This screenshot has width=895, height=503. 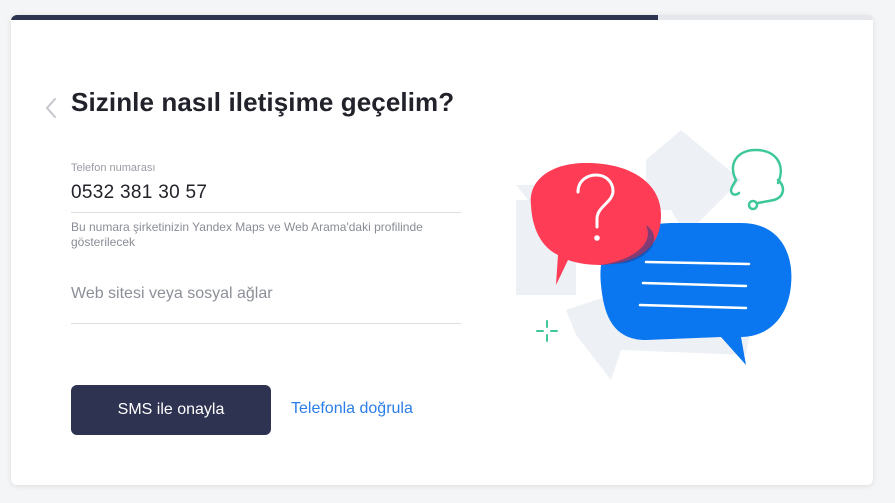 I want to click on sms-confirm-button: SMS ile onayla, so click(x=171, y=410).